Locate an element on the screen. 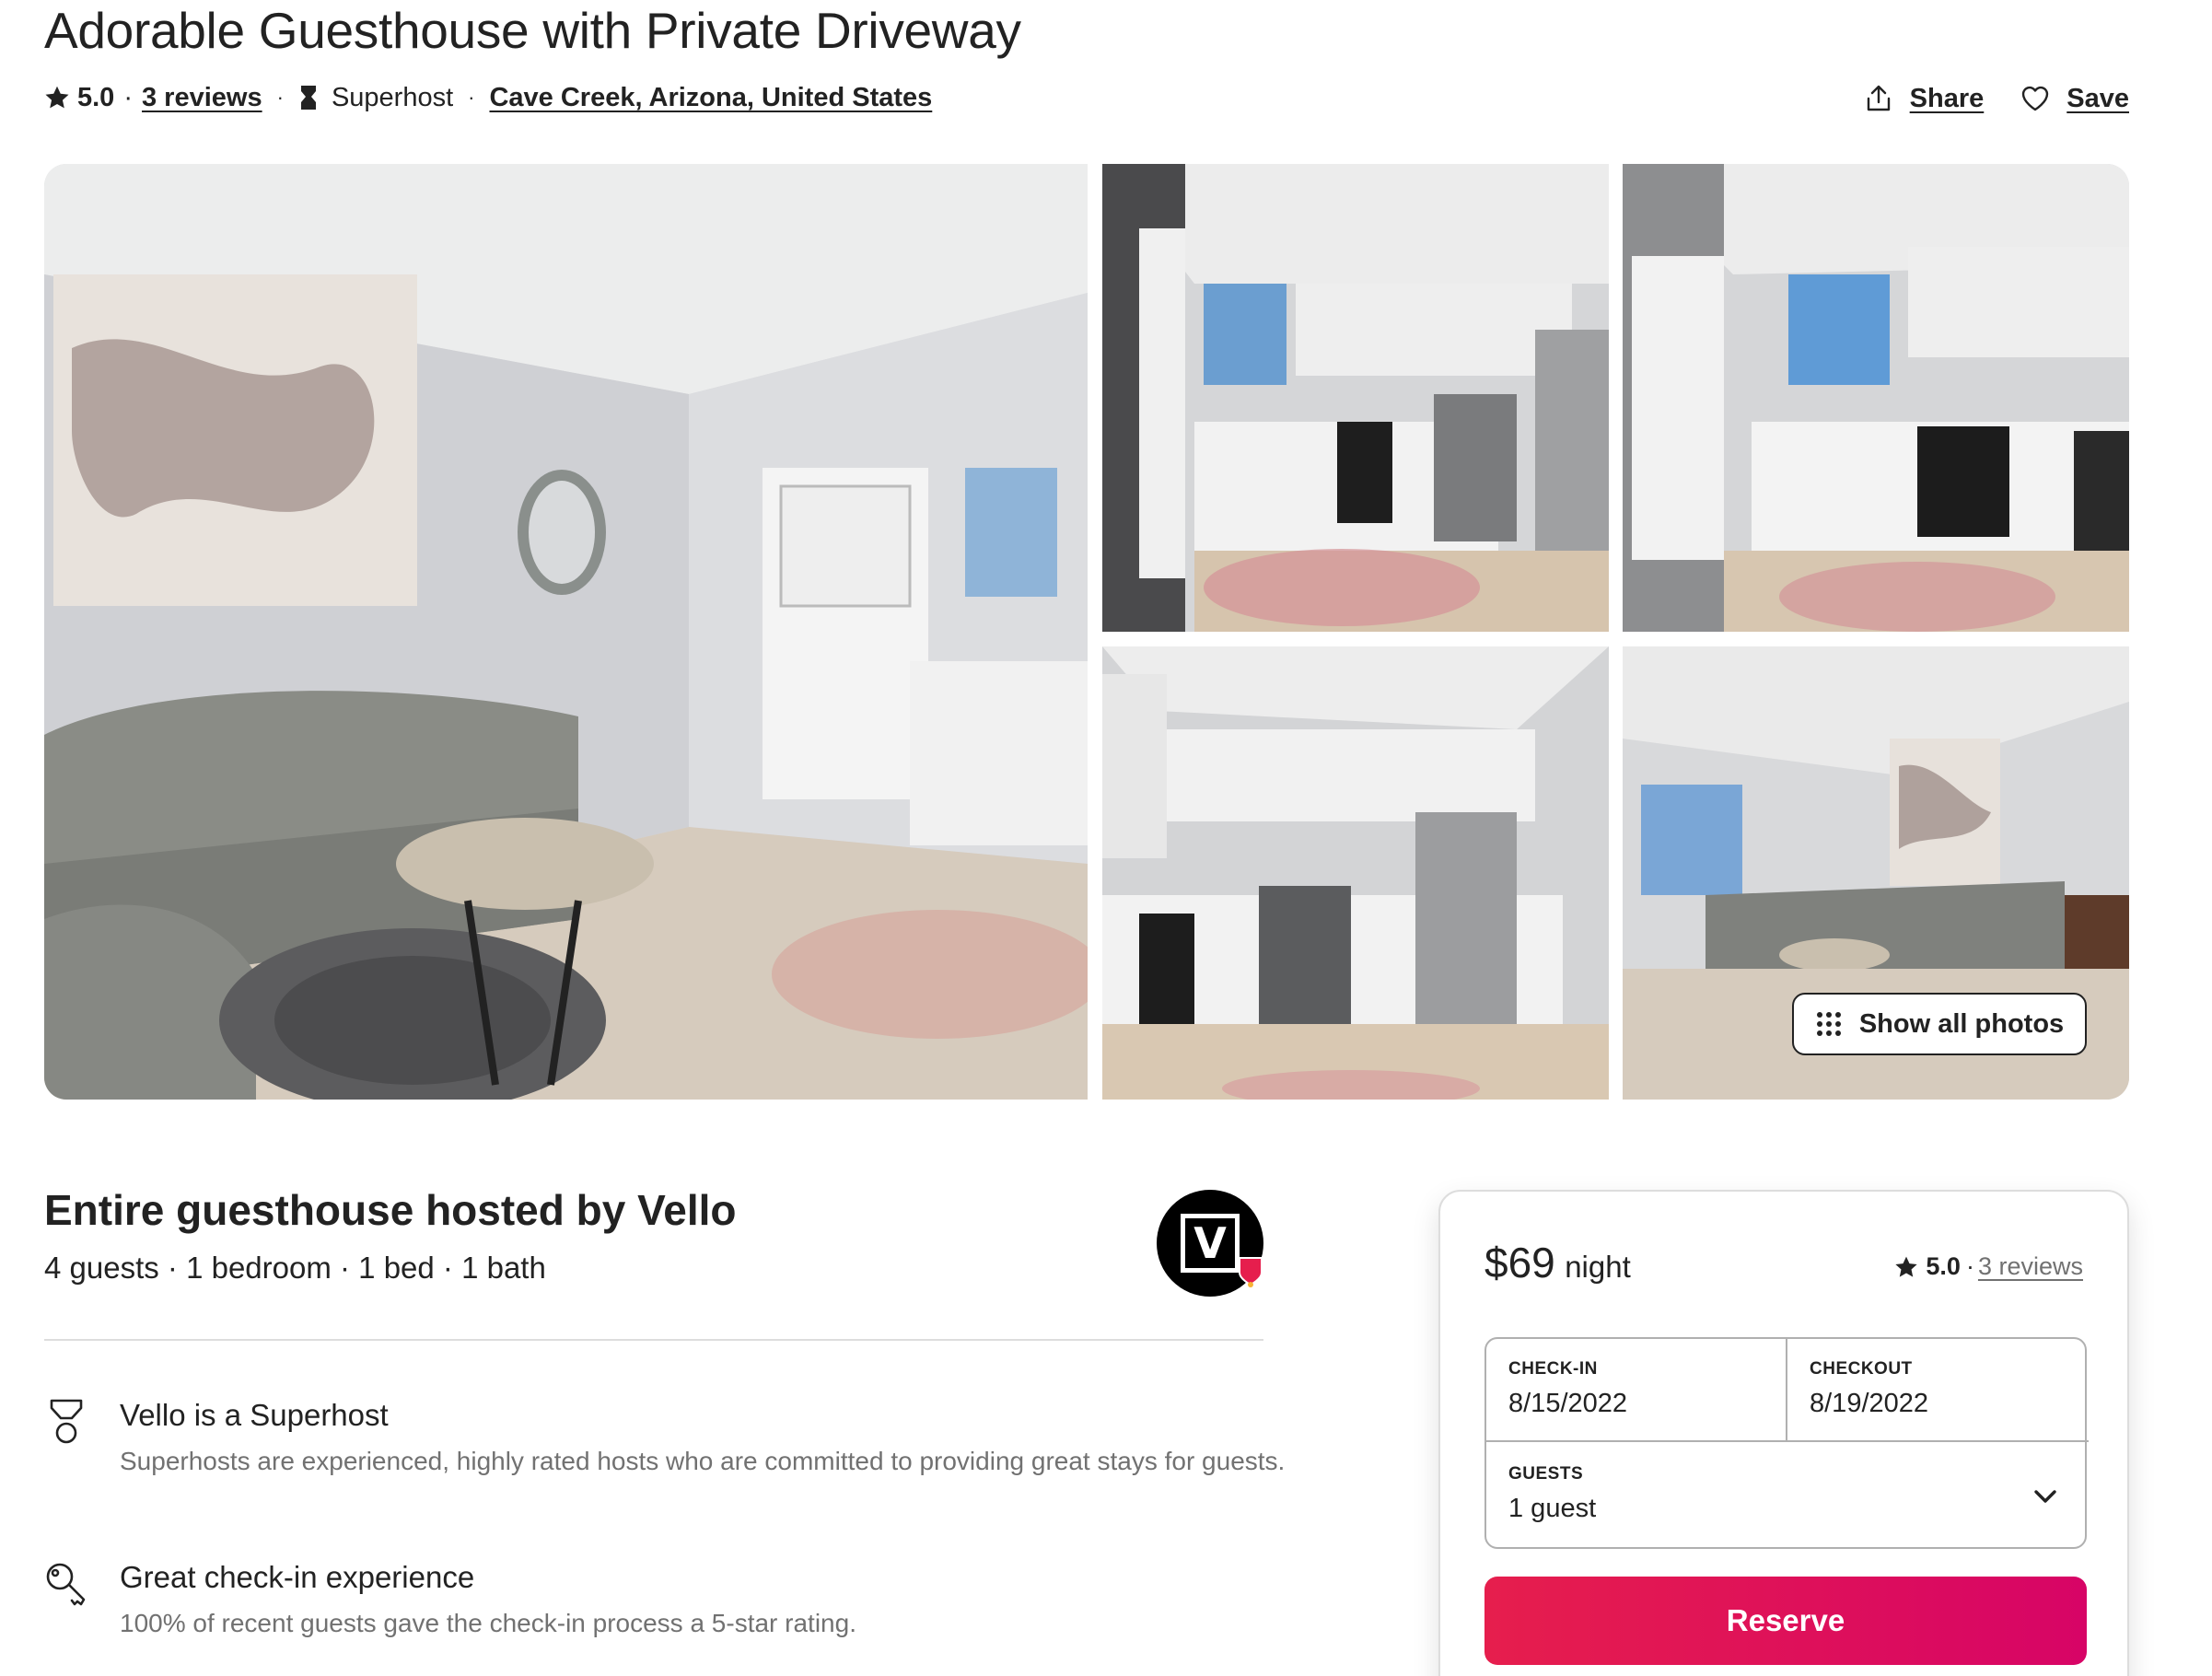 This screenshot has width=2212, height=1676. host-avatar: V is located at coordinates (1210, 1243).